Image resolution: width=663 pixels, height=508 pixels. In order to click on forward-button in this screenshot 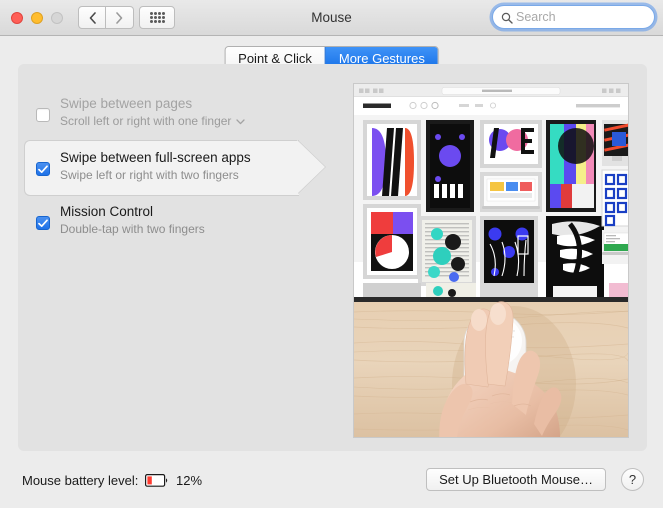, I will do `click(120, 17)`.